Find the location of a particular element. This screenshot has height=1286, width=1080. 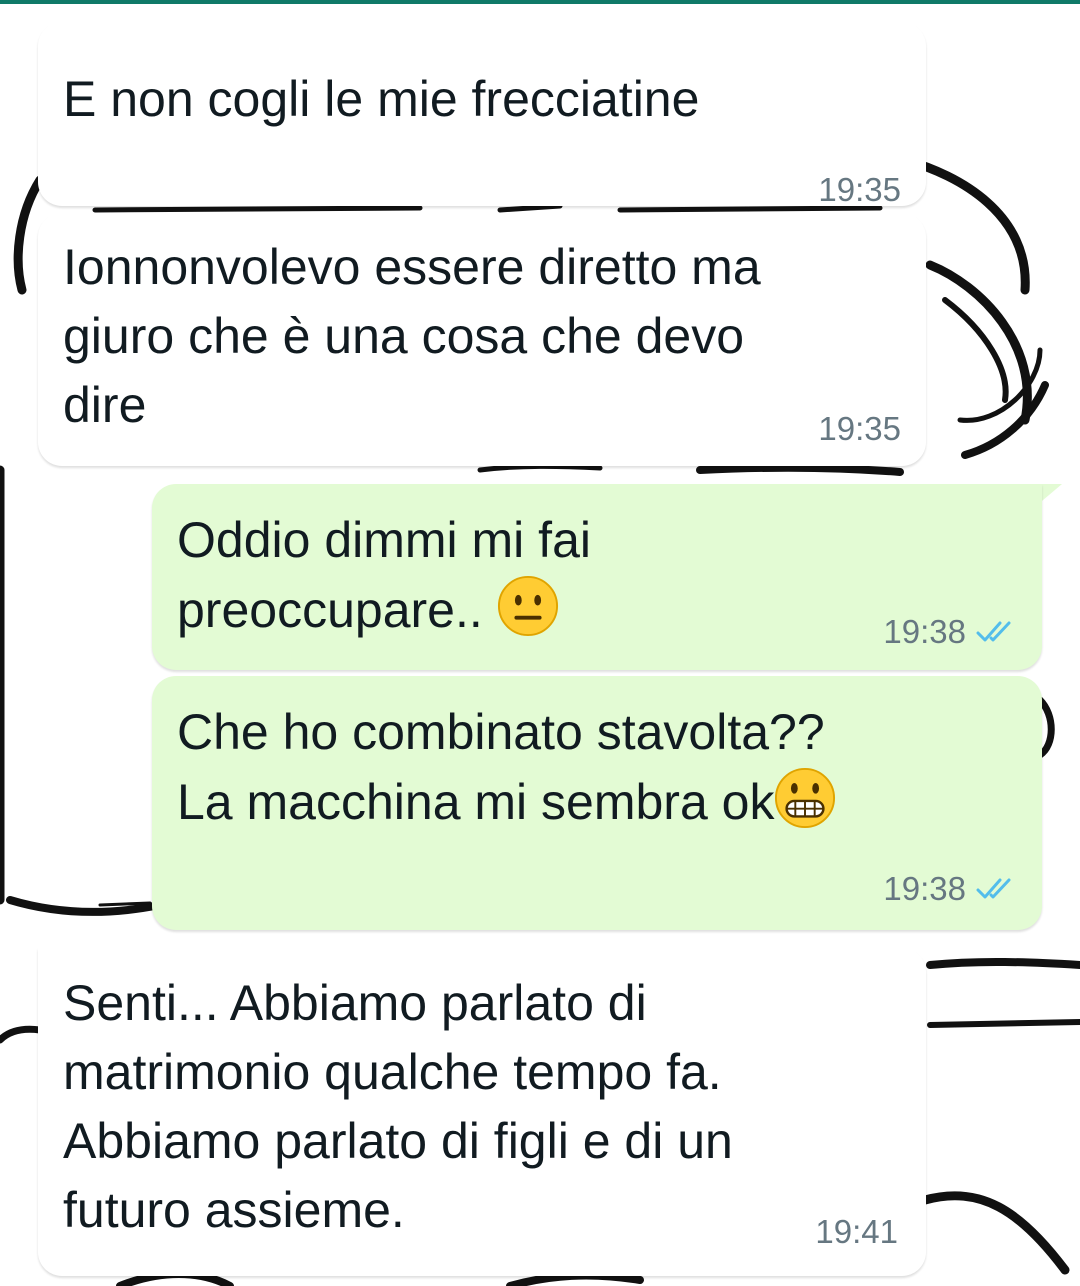

message-text: Oddio dimmi mi fai preoccupare.. is located at coordinates (384, 575).